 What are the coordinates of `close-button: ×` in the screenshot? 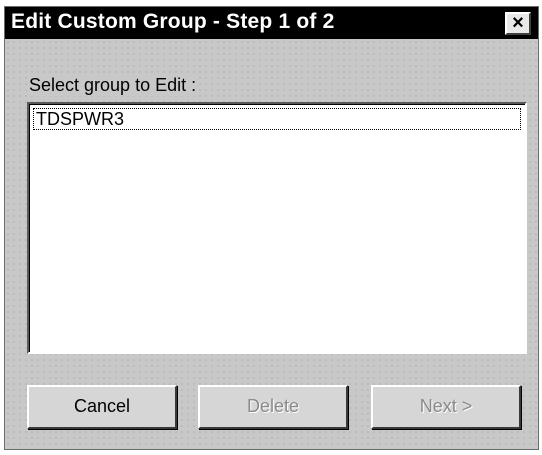 It's located at (518, 23).